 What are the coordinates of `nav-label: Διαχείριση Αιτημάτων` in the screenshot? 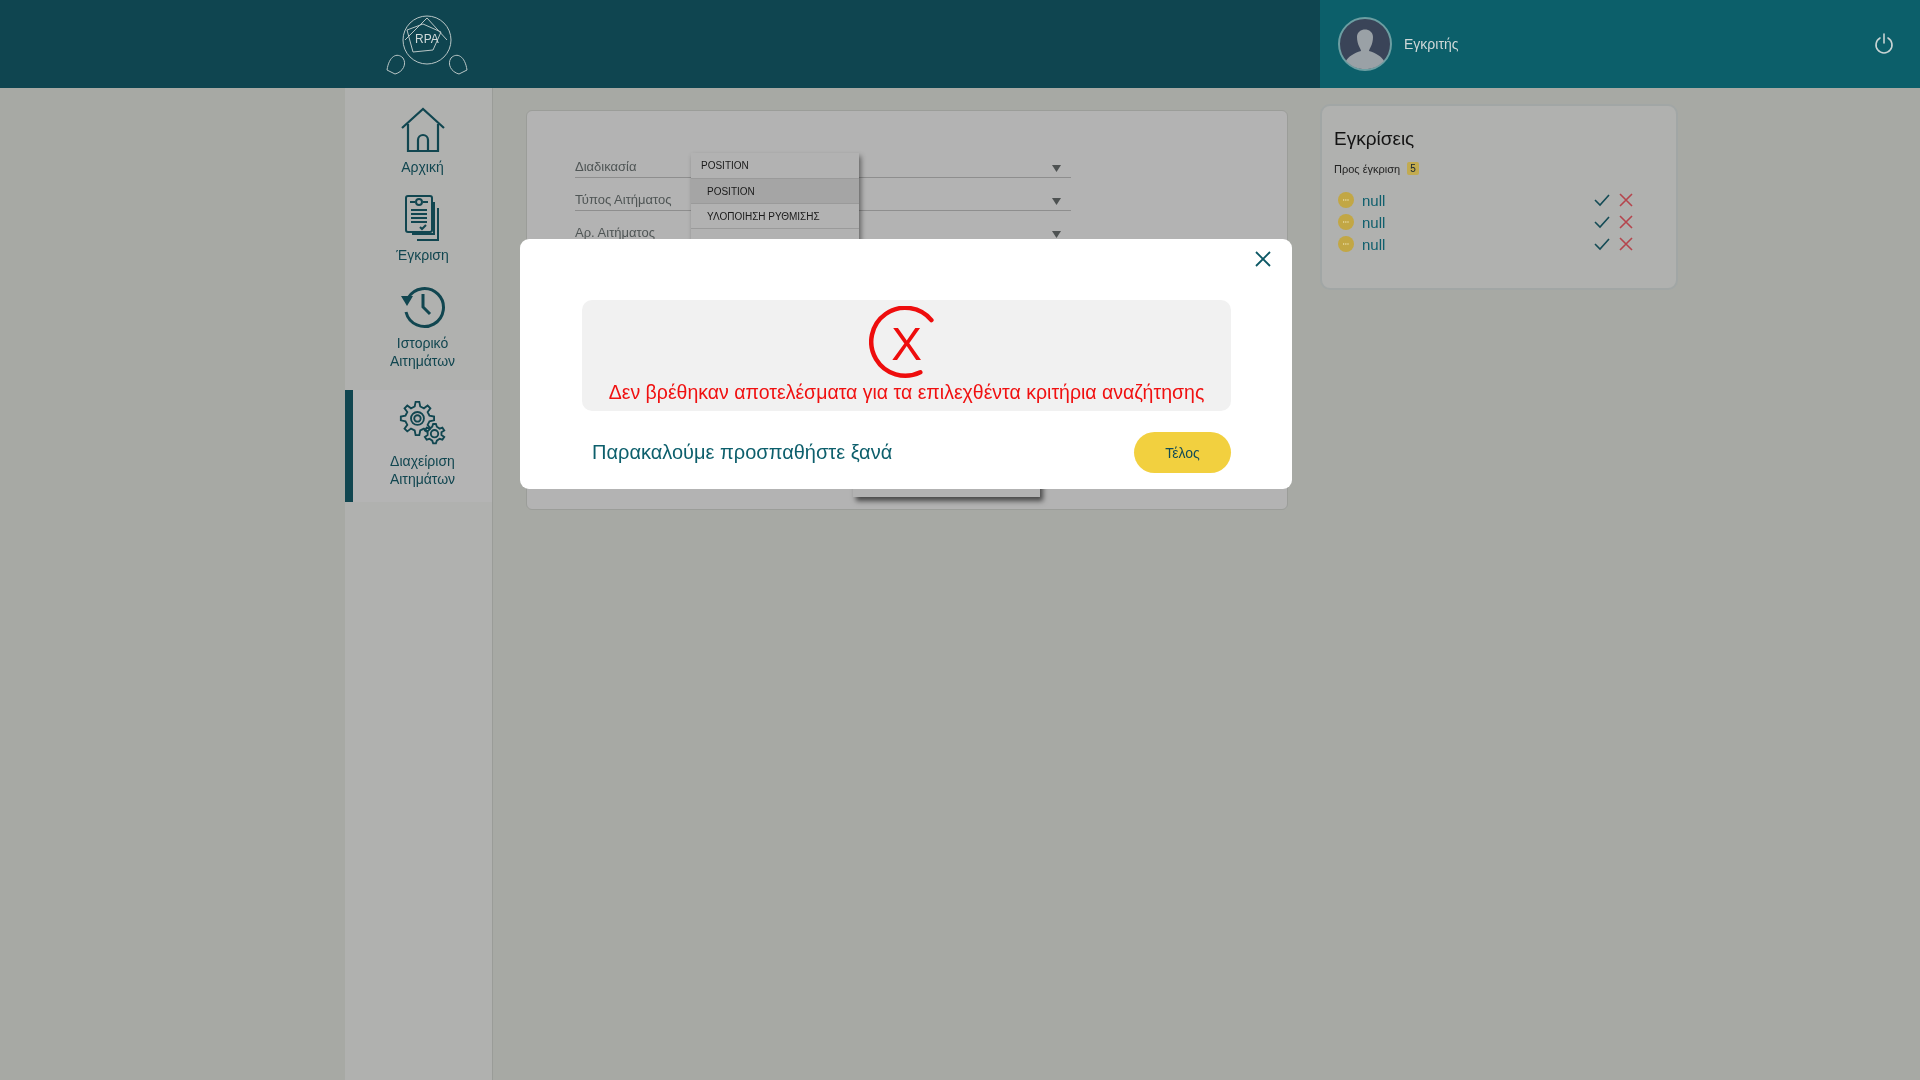 It's located at (422, 470).